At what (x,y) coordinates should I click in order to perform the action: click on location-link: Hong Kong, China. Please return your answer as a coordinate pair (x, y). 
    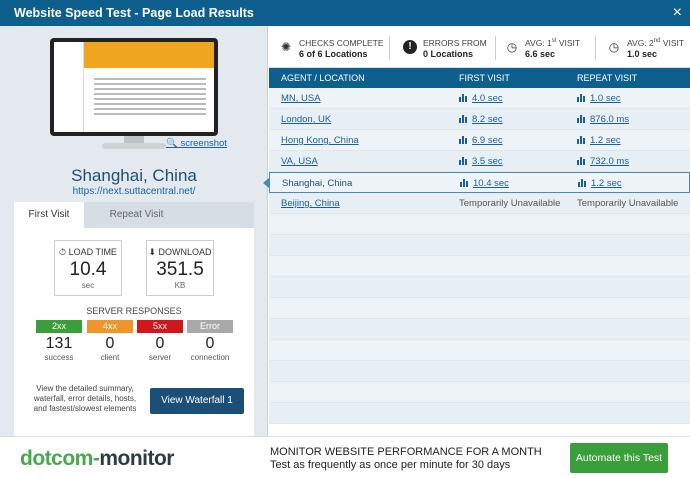
    Looking at the image, I should click on (320, 140).